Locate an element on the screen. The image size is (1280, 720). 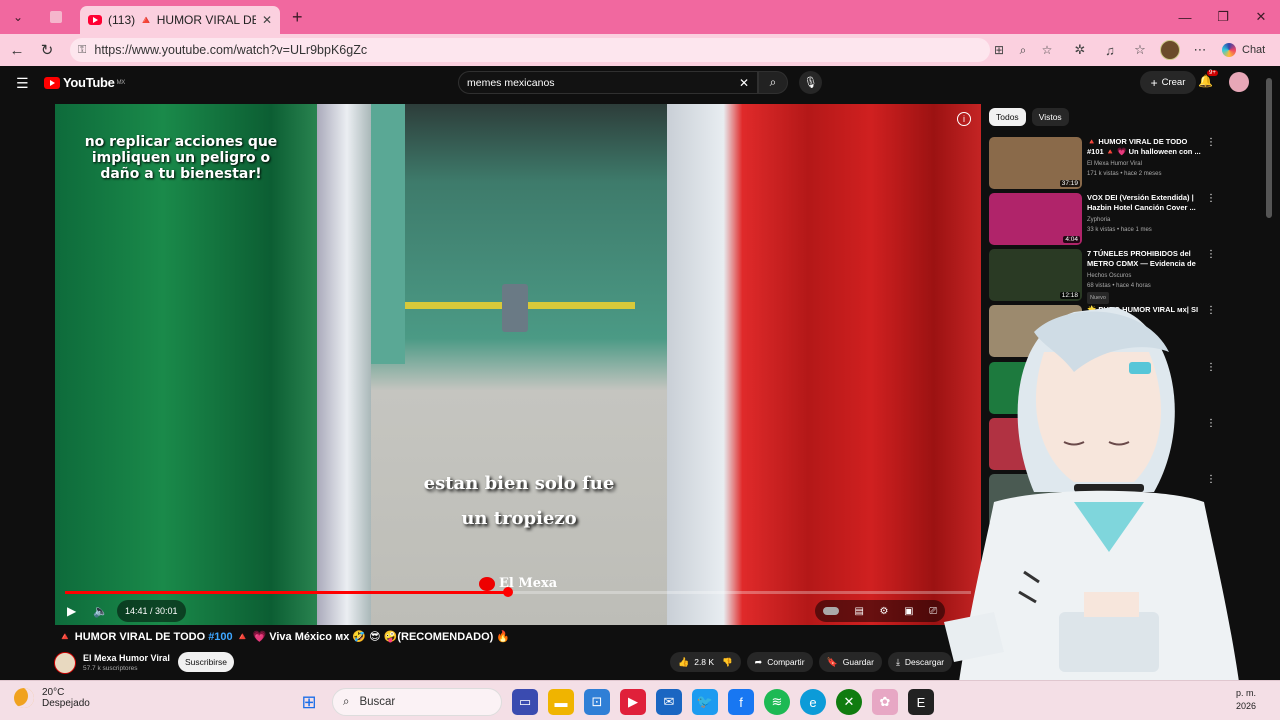
close-window-icon: ✕ is located at coordinates (1261, 17).